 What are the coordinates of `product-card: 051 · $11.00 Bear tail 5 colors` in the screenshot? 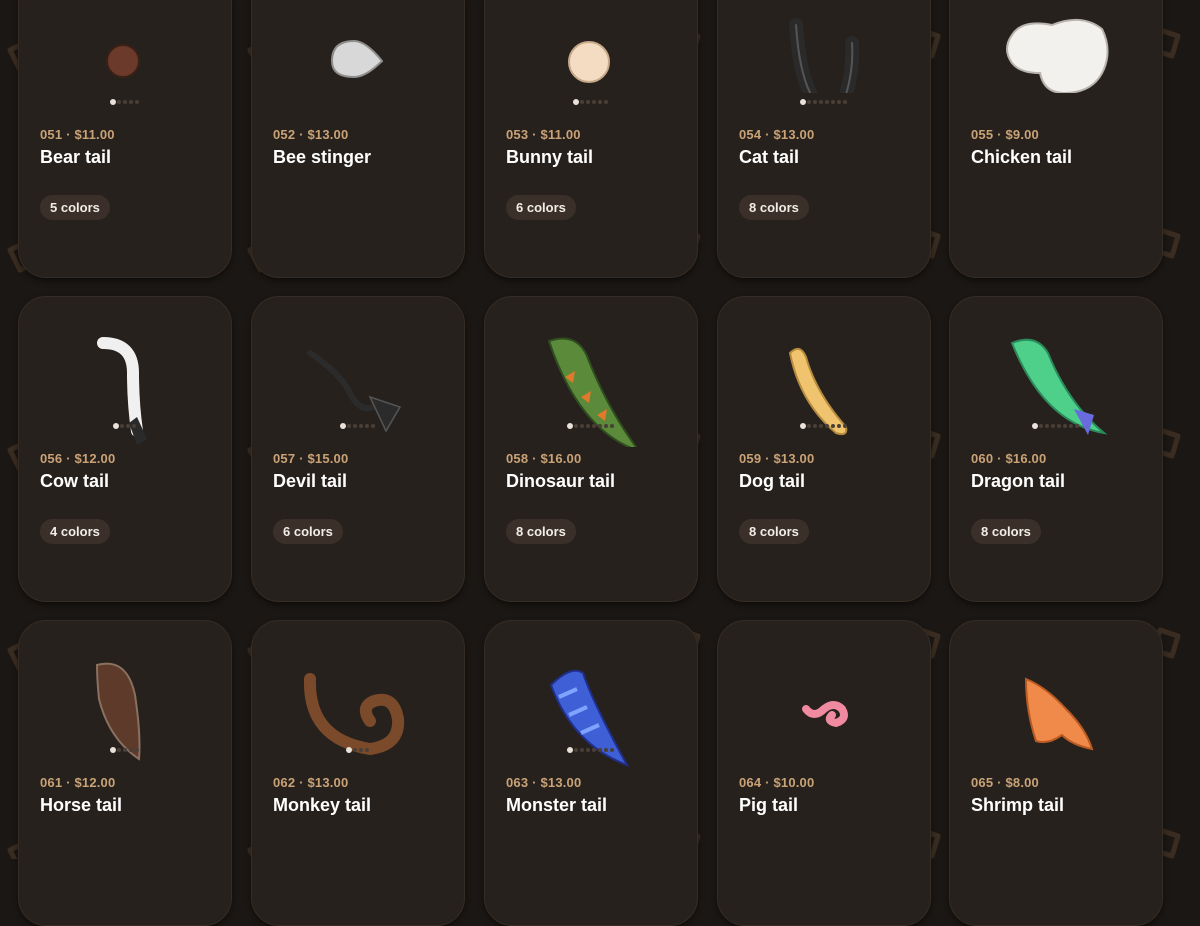 It's located at (125, 139).